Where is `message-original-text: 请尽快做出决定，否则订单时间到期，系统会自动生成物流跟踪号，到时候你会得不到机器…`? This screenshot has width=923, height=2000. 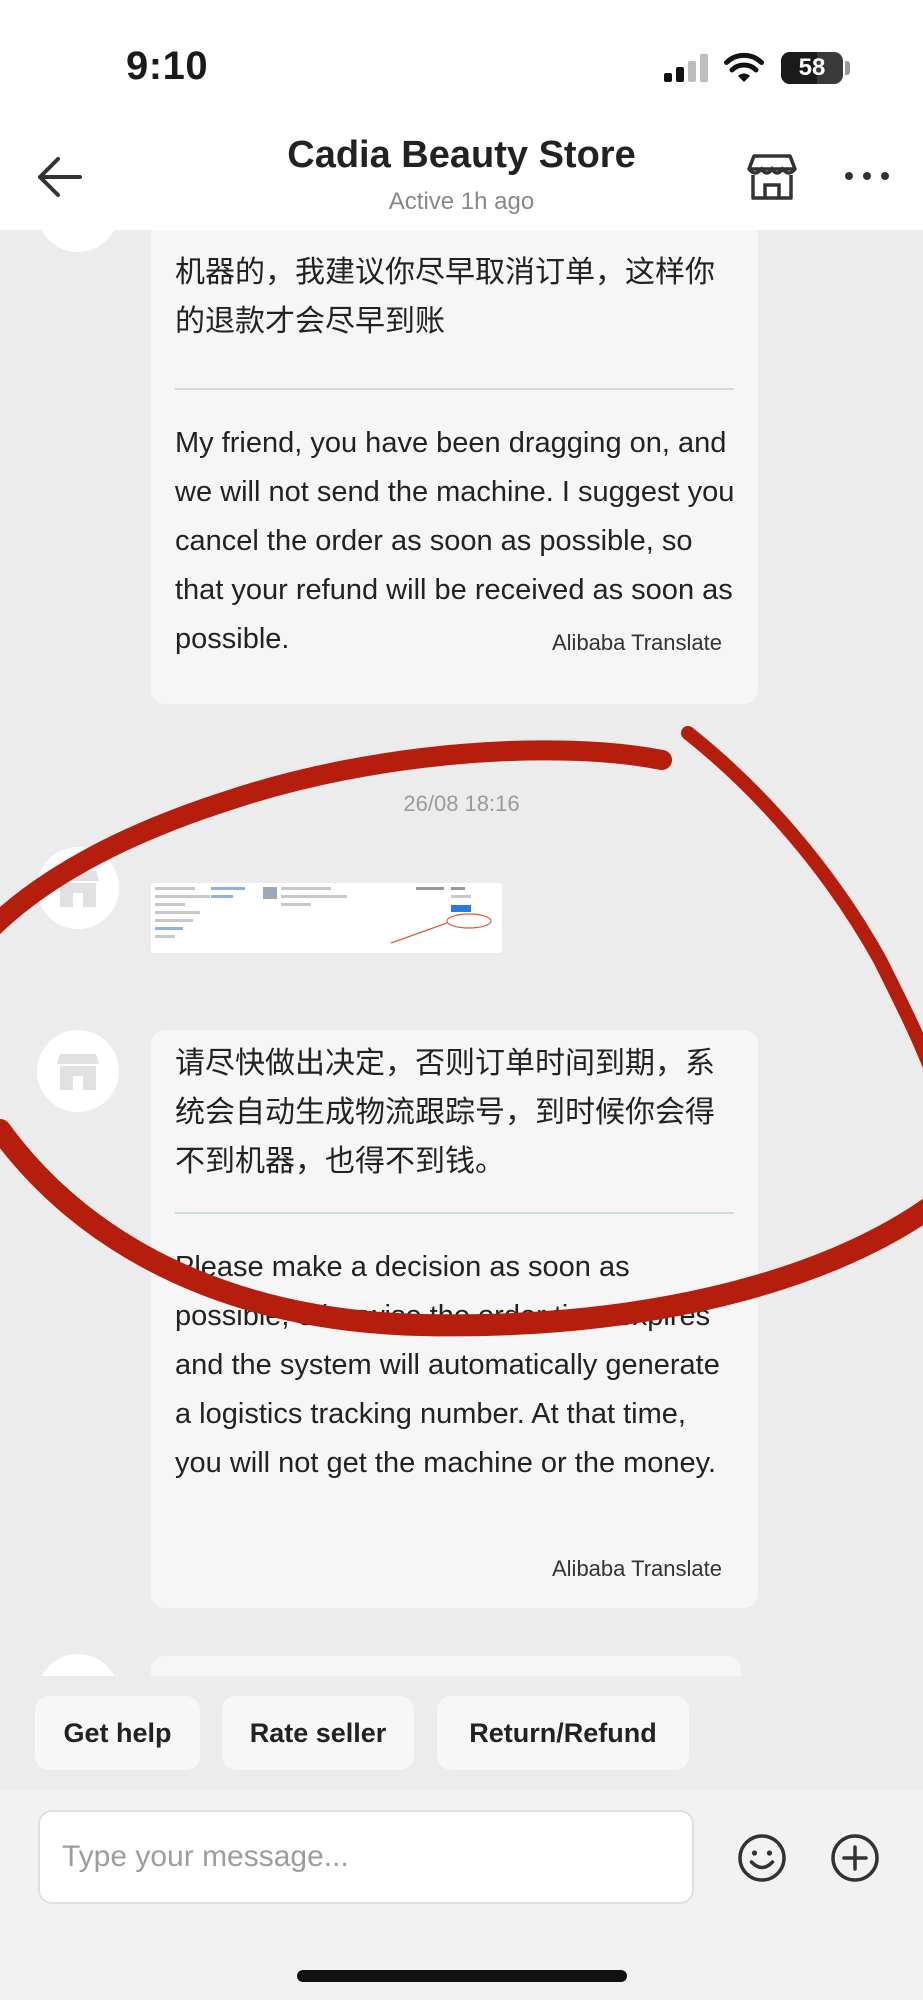 message-original-text: 请尽快做出决定，否则订单时间到期，系统会自动生成物流跟踪号，到时候你会得不到机器… is located at coordinates (445, 1112).